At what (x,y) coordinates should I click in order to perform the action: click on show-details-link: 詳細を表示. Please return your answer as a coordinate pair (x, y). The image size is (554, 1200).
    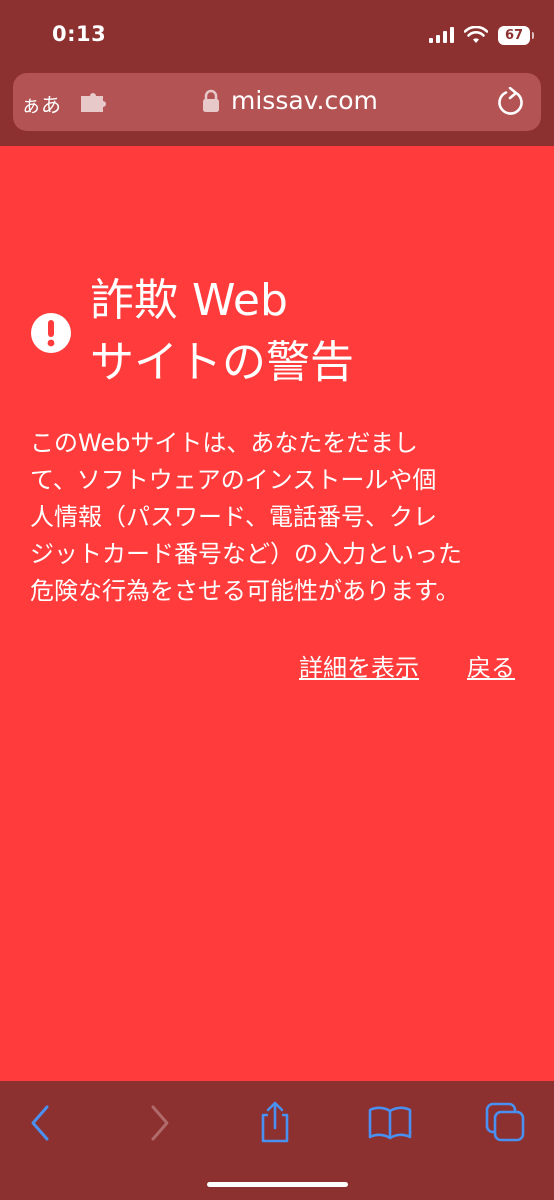
    Looking at the image, I should click on (359, 665).